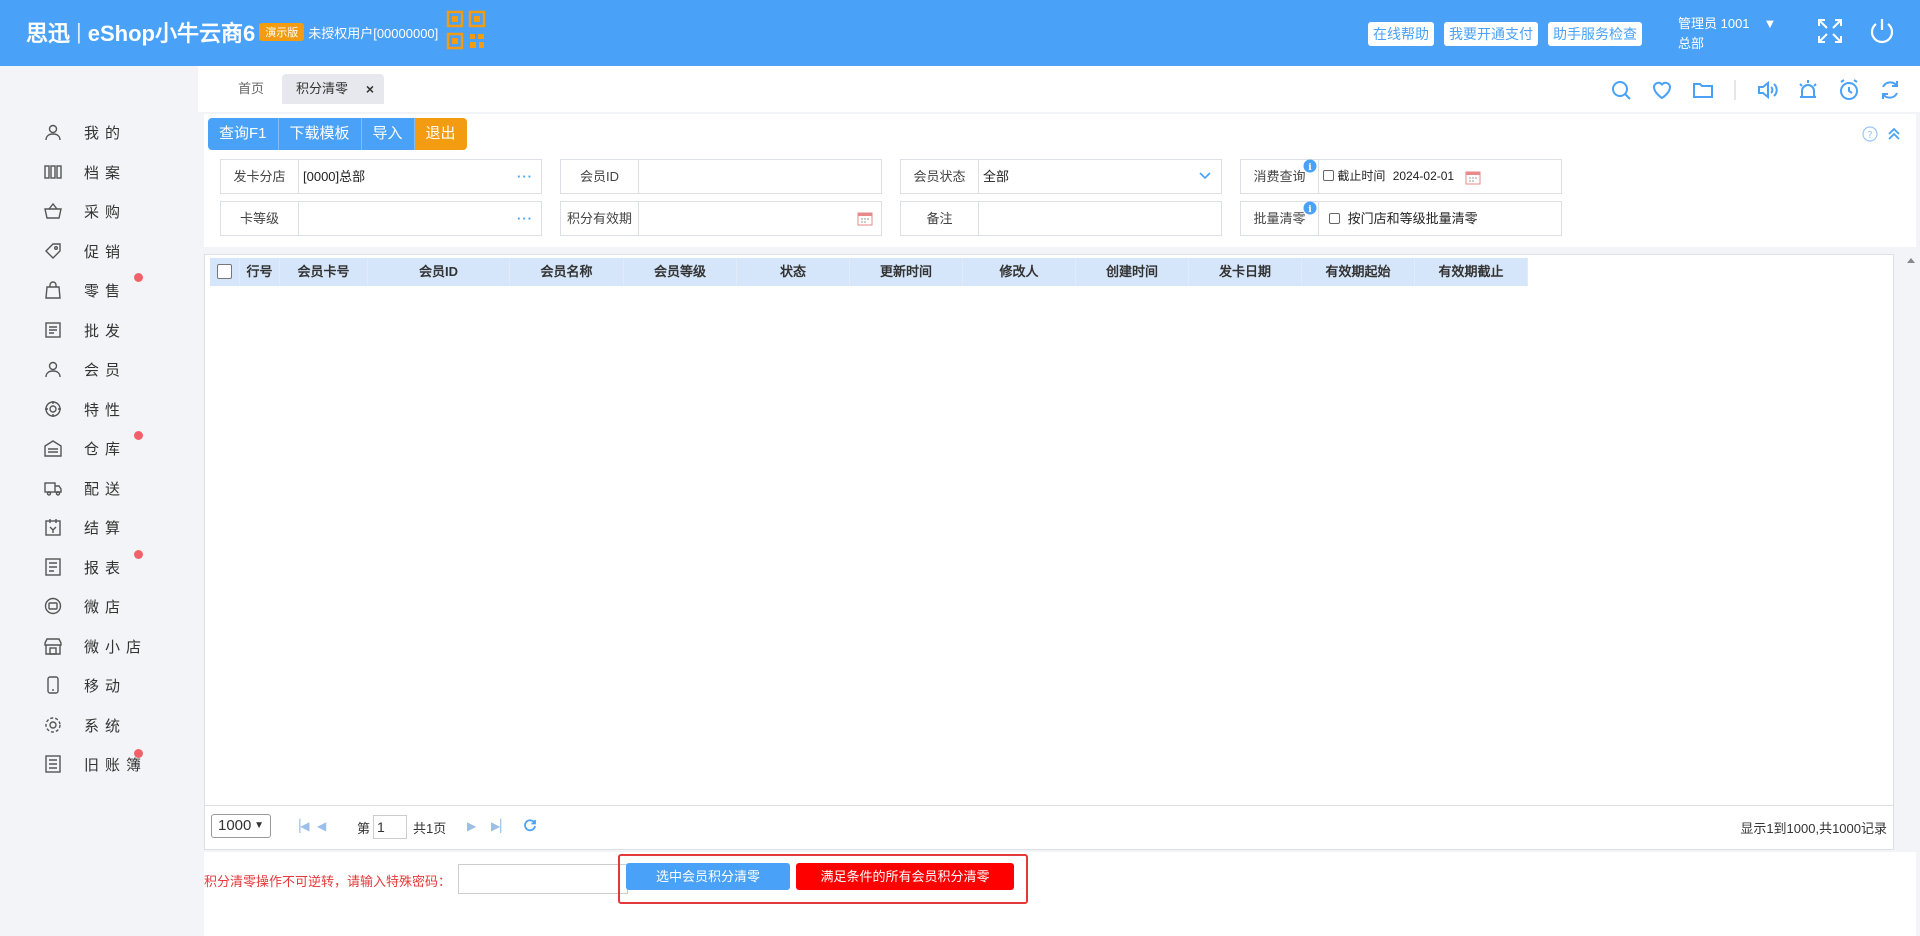 The image size is (1920, 936). What do you see at coordinates (567, 272) in the screenshot?
I see `column-header: 会员名称` at bounding box center [567, 272].